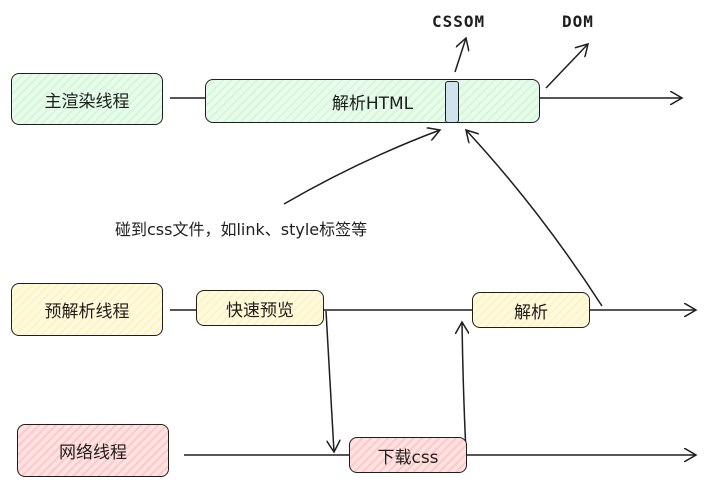  What do you see at coordinates (93, 453) in the screenshot?
I see `network-thread-label: 网络线程` at bounding box center [93, 453].